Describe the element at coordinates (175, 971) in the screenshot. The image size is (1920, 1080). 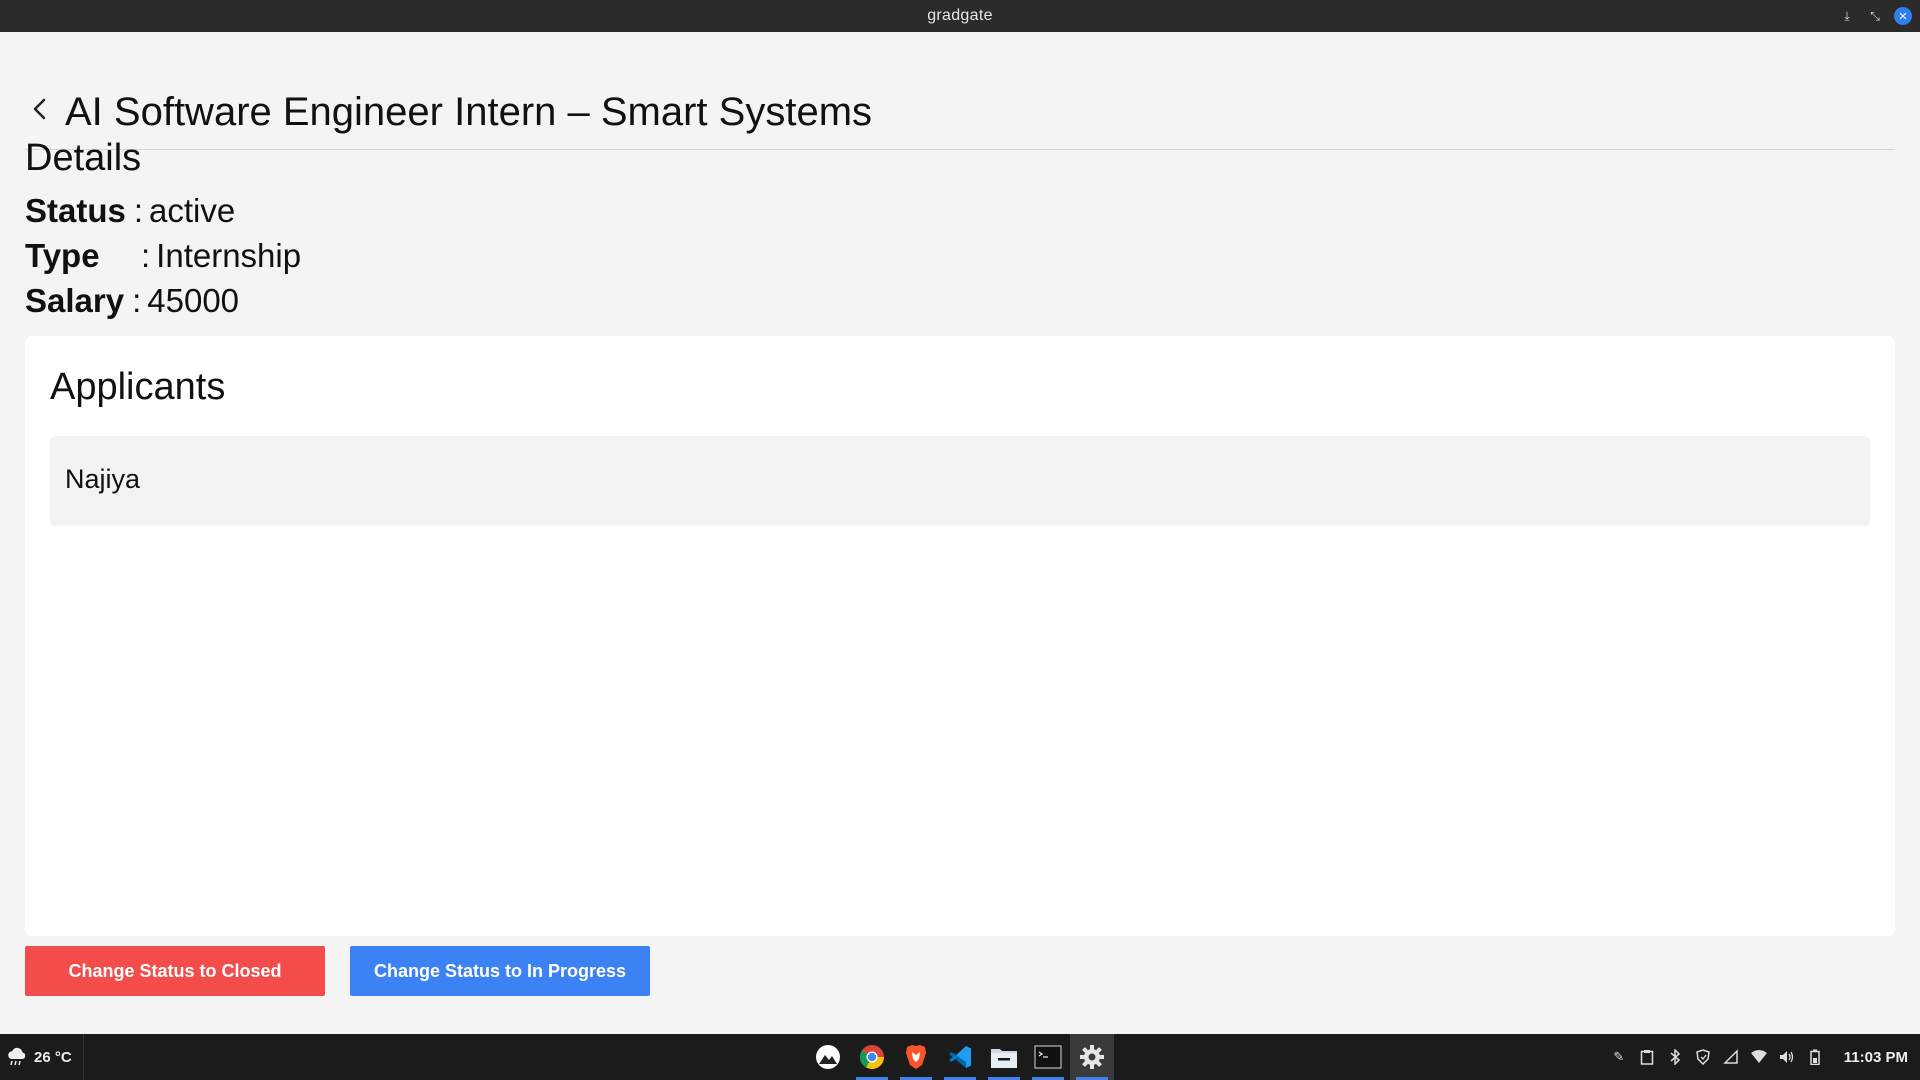
I see `change-status-closed-button: Change Status to Closed` at that location.